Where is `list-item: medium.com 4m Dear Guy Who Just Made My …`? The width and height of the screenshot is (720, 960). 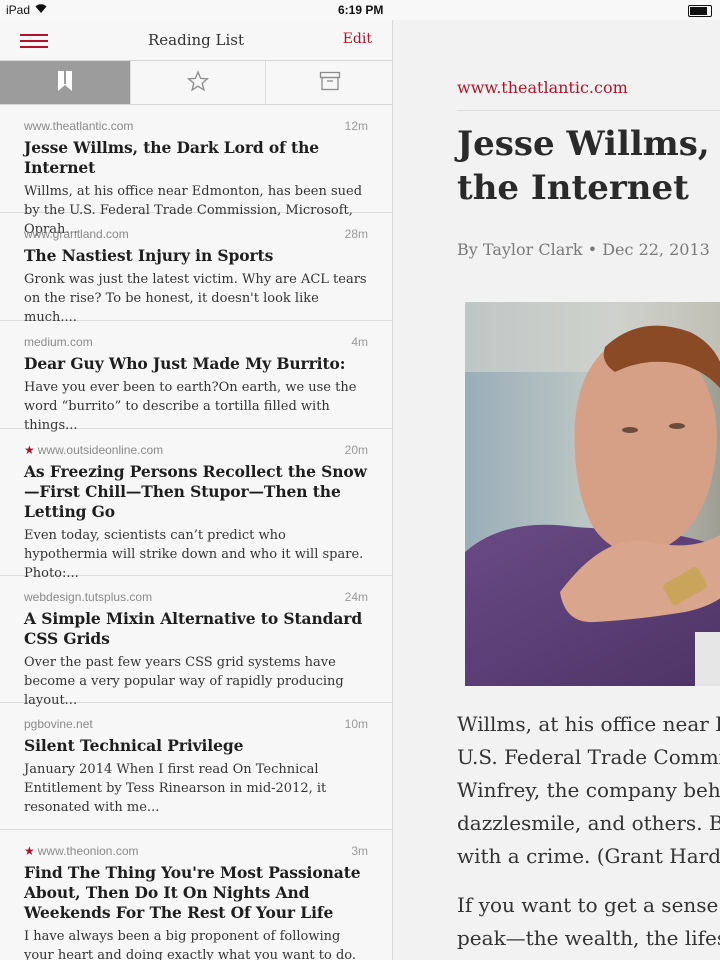
list-item: medium.com 4m Dear Guy Who Just Made My … is located at coordinates (196, 377).